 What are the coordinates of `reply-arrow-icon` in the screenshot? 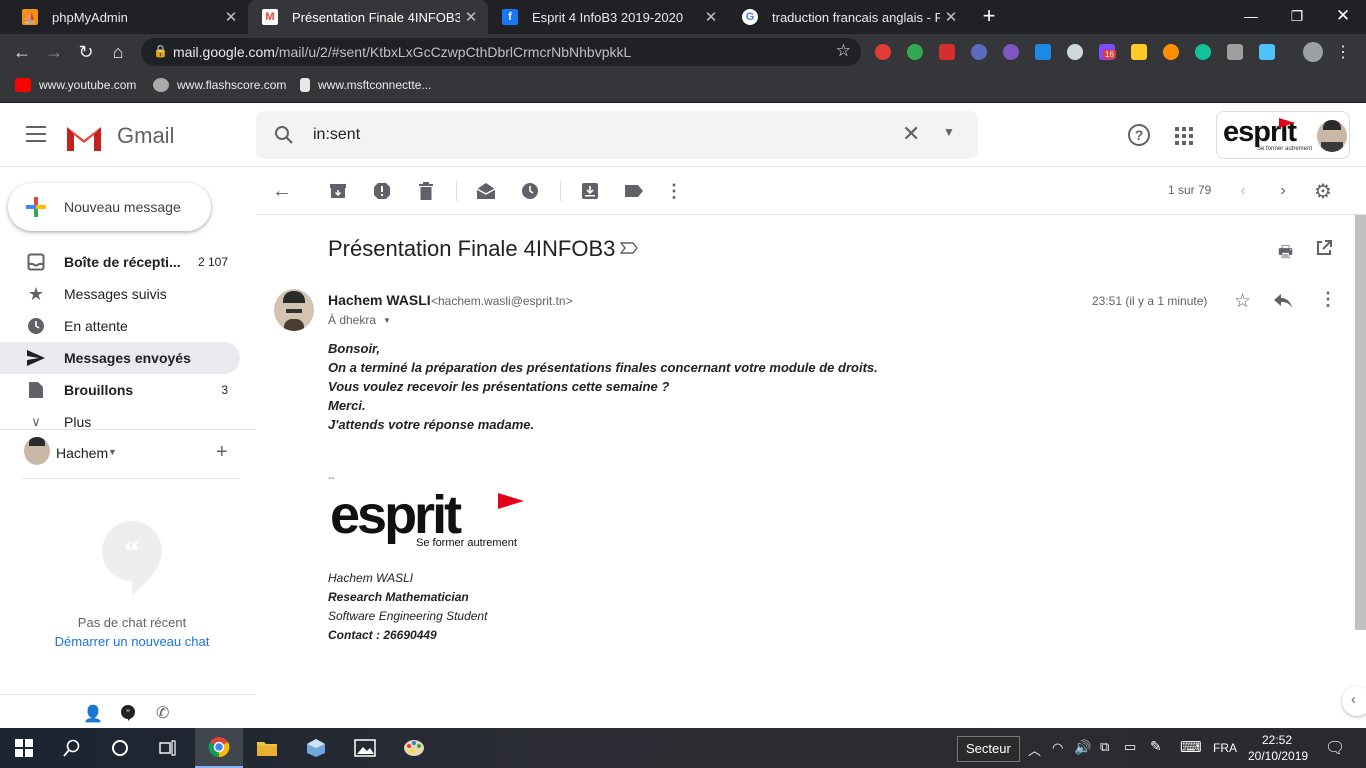 It's located at (1283, 301).